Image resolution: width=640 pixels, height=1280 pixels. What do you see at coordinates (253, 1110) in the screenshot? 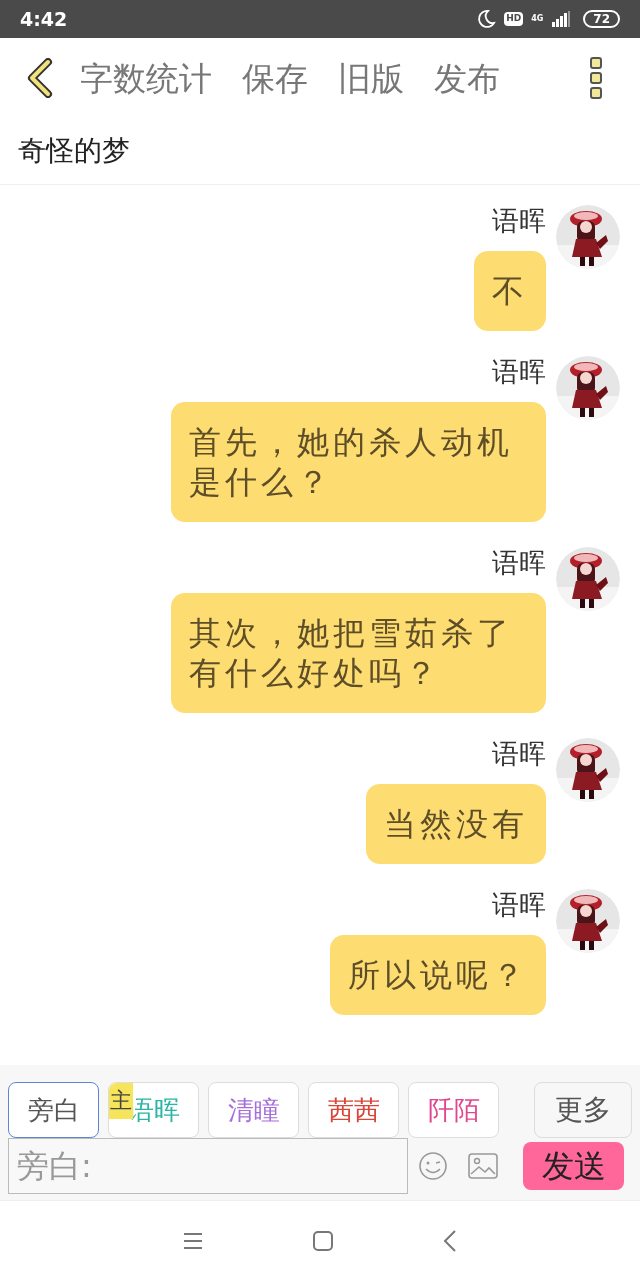
I see `role-tab: 清瞳` at bounding box center [253, 1110].